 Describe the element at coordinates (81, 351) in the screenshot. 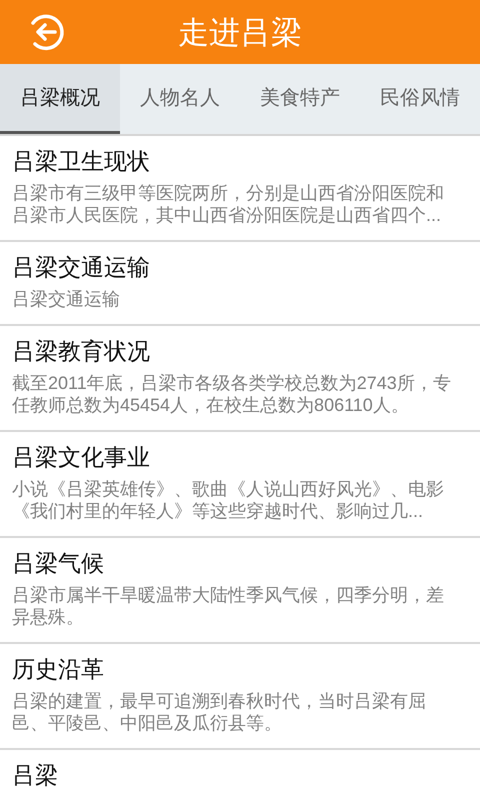

I see `article-title: 吕梁教育状况` at that location.